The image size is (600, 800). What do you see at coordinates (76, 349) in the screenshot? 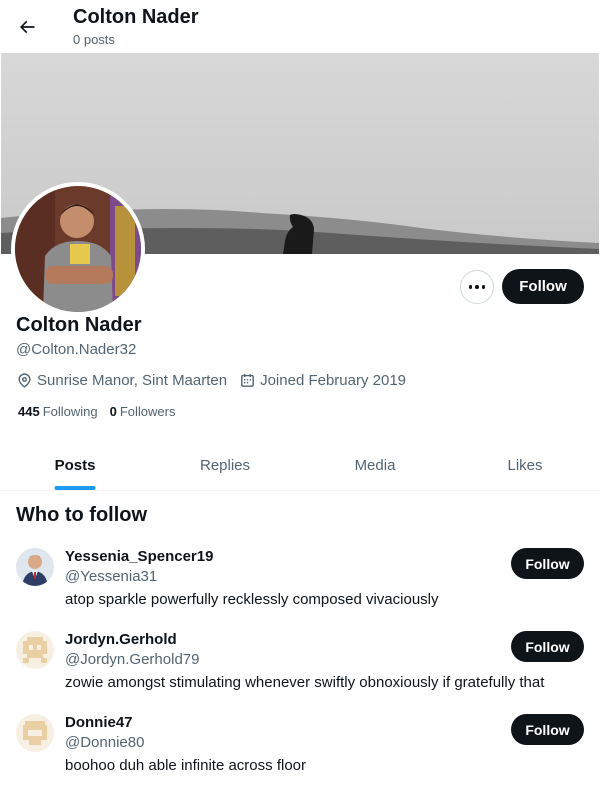
I see `profile-handle: @Colton.Nader32` at bounding box center [76, 349].